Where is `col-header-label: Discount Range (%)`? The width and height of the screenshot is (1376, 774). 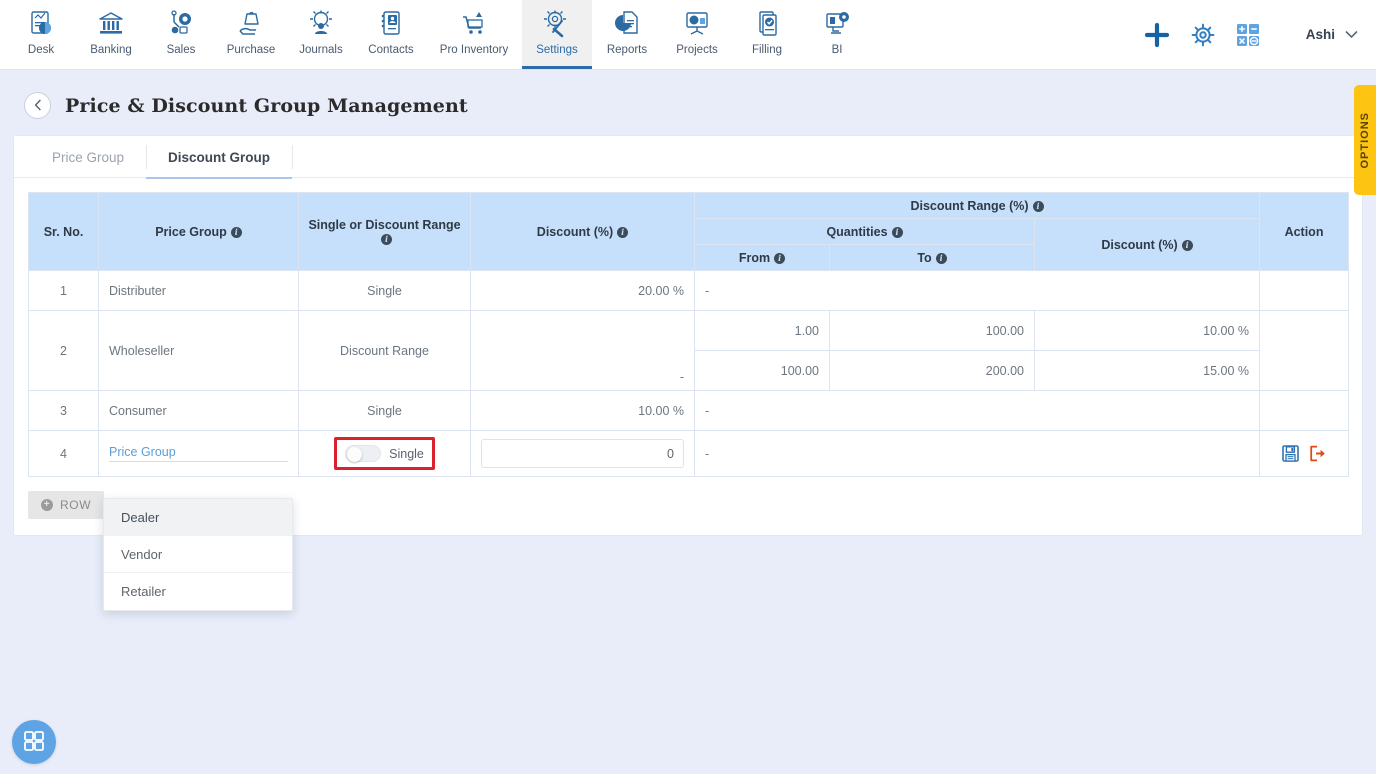 col-header-label: Discount Range (%) is located at coordinates (969, 205).